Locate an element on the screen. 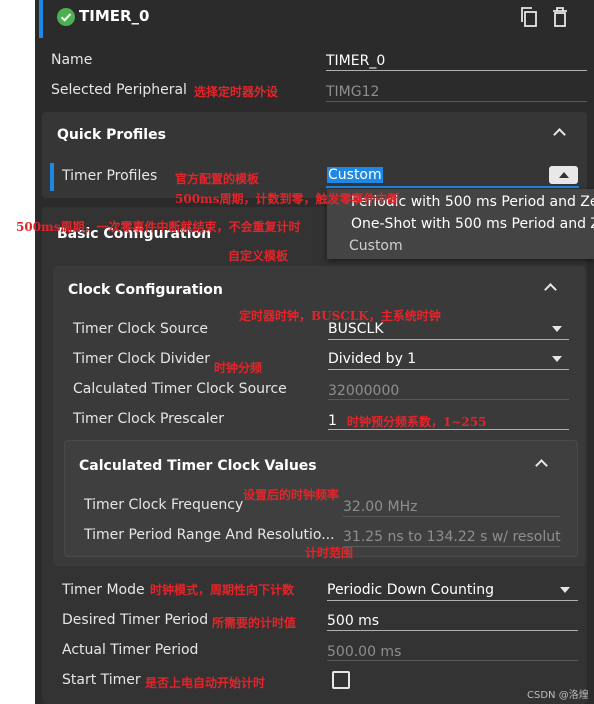 Image resolution: width=594 pixels, height=704 pixels. calc-clock-source-value: 32000000 is located at coordinates (364, 391).